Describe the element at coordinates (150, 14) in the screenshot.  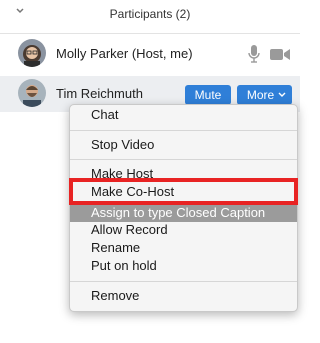
I see `panel-title: Participants (2)` at that location.